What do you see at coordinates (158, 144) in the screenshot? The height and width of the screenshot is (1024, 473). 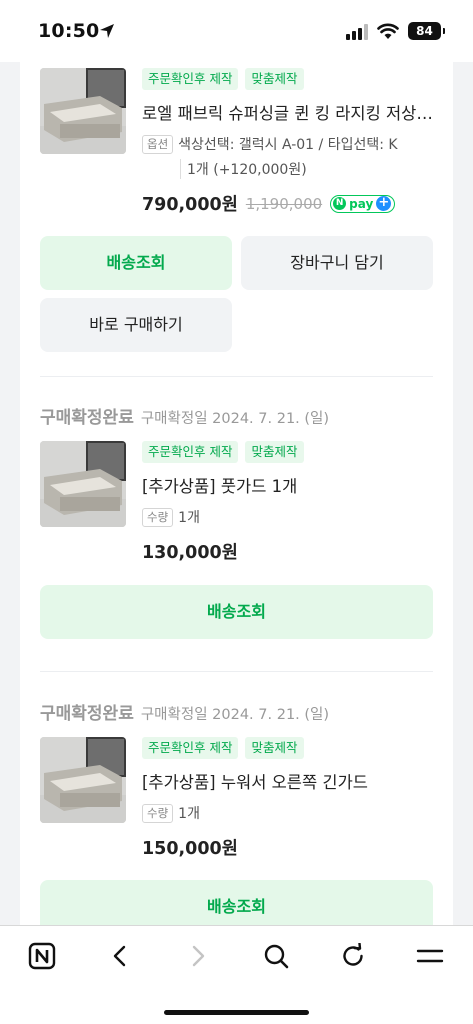 I see `option-label: 옵션` at bounding box center [158, 144].